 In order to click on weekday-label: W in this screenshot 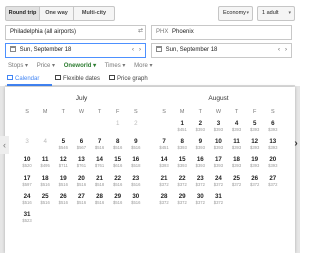, I will do `click(81, 112)`.